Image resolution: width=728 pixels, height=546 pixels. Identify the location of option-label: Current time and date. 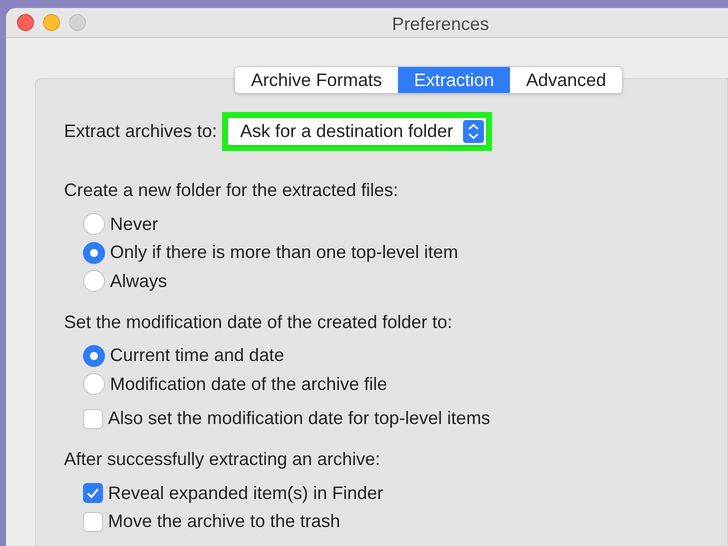
(197, 356).